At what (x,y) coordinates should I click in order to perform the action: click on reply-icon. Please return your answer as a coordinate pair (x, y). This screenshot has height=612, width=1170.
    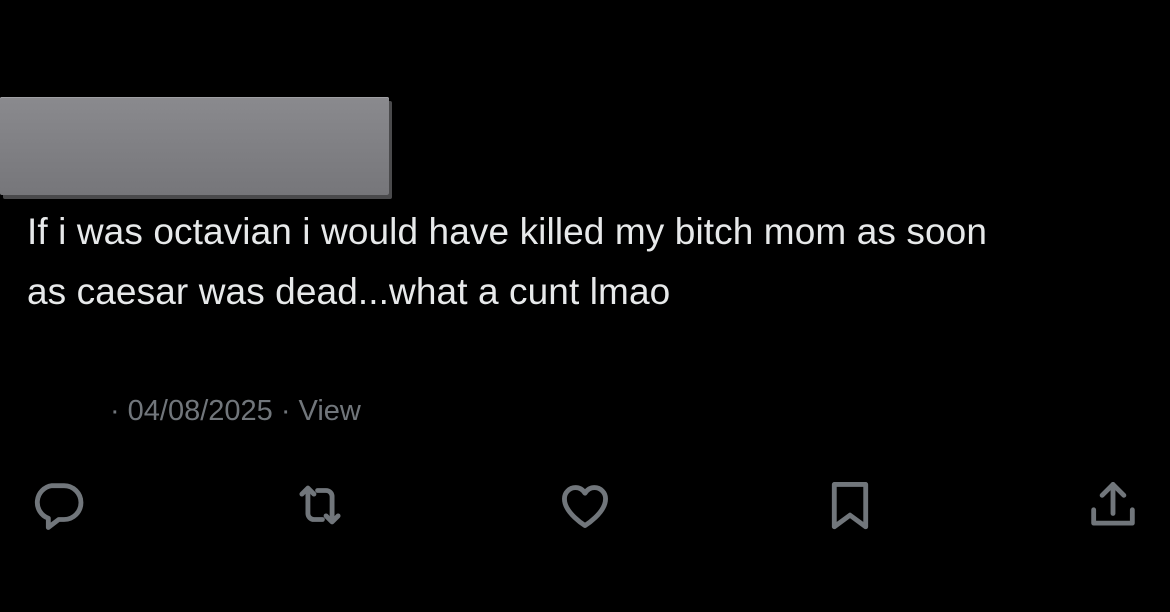
    Looking at the image, I should click on (59, 506).